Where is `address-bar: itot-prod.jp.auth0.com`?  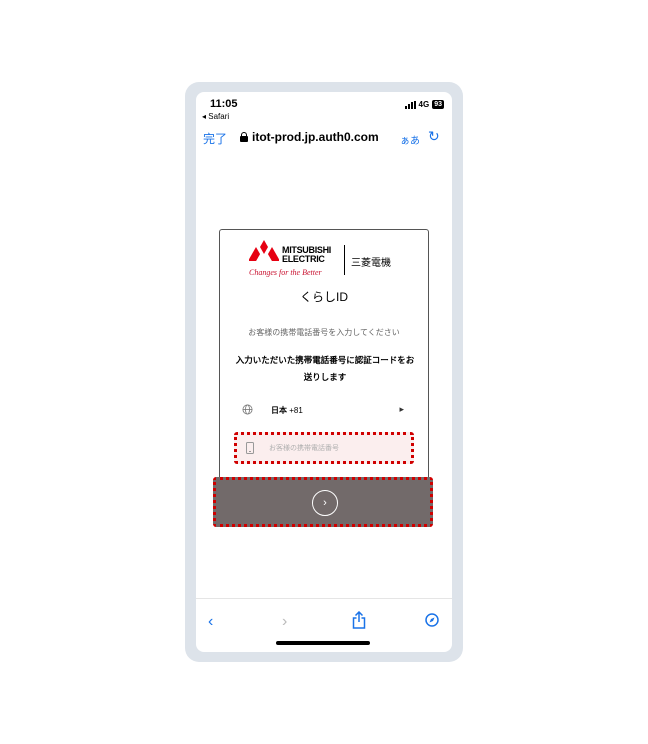 address-bar: itot-prod.jp.auth0.com is located at coordinates (309, 137).